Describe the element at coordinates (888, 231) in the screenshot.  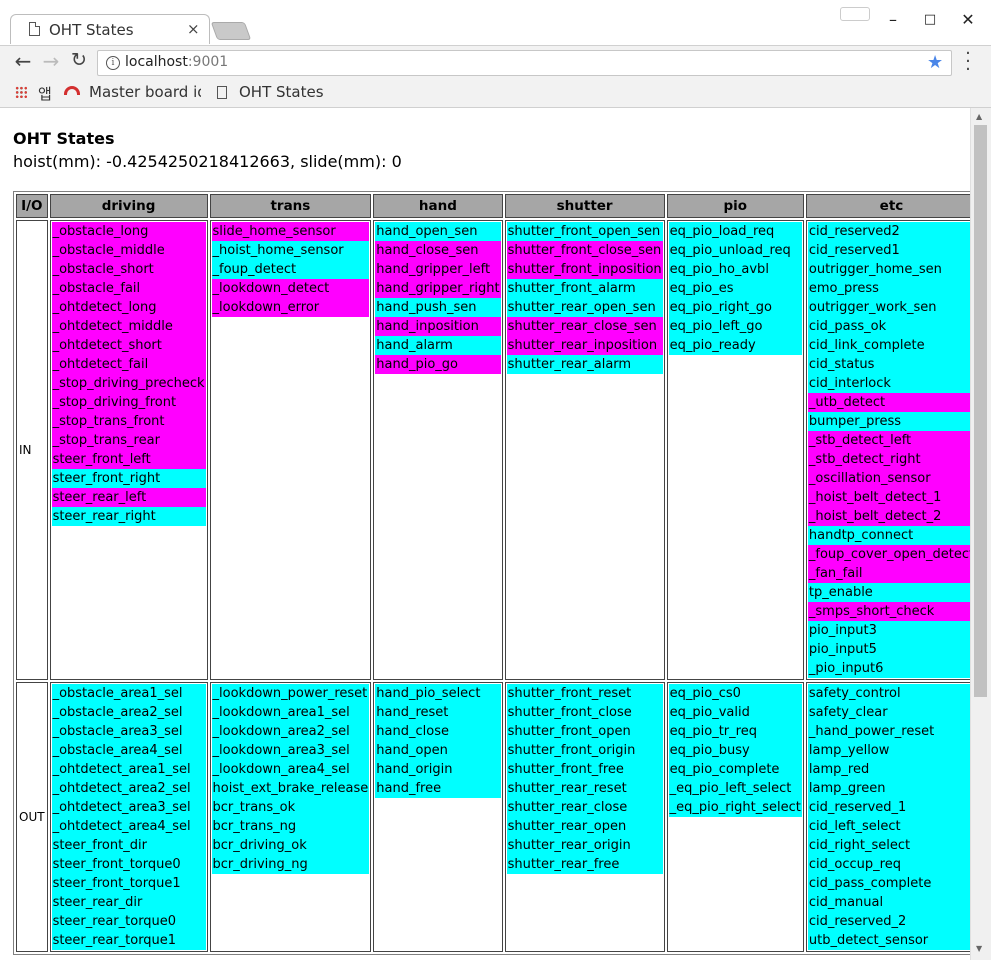
I see `signal-item: cid_reserved2` at that location.